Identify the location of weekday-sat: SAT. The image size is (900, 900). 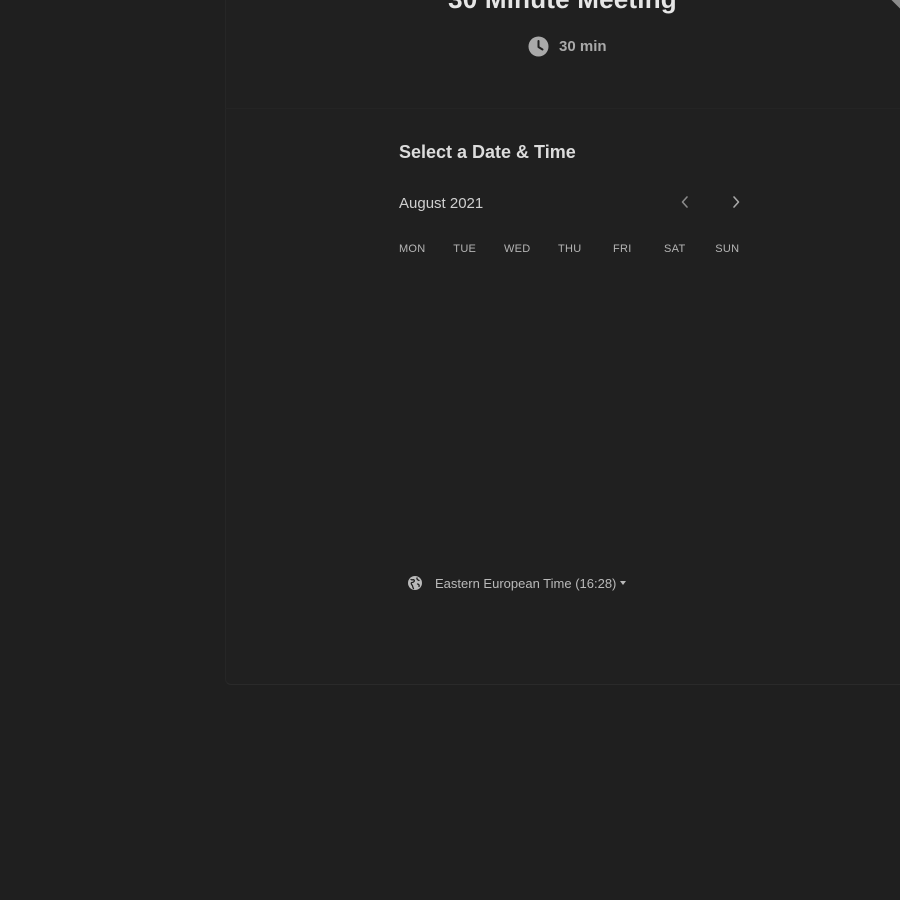
(675, 249).